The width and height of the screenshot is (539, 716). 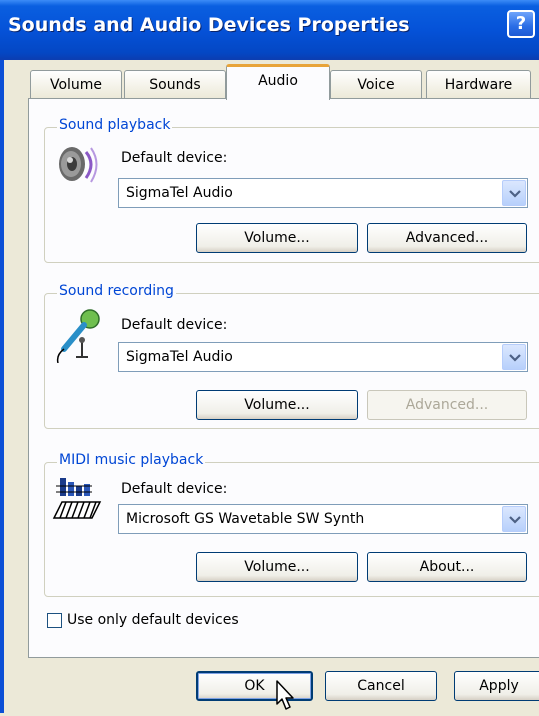 What do you see at coordinates (174, 325) in the screenshot?
I see `recording-device-label: Default device:` at bounding box center [174, 325].